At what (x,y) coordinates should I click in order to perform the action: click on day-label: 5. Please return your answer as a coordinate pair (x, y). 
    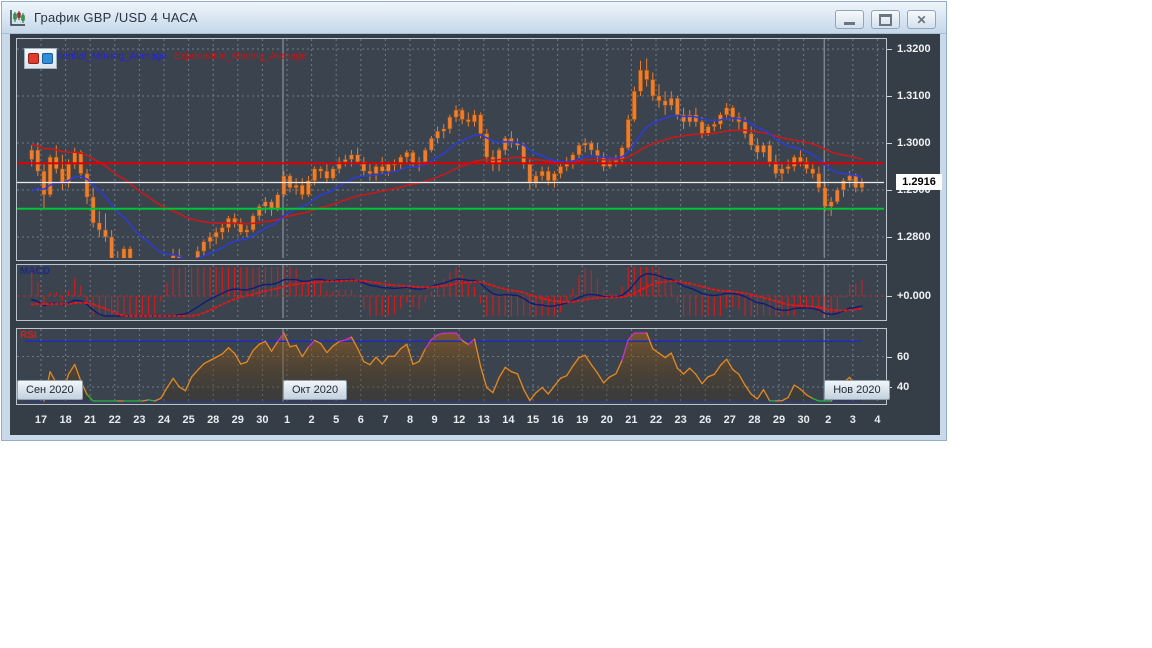
    Looking at the image, I should click on (336, 420).